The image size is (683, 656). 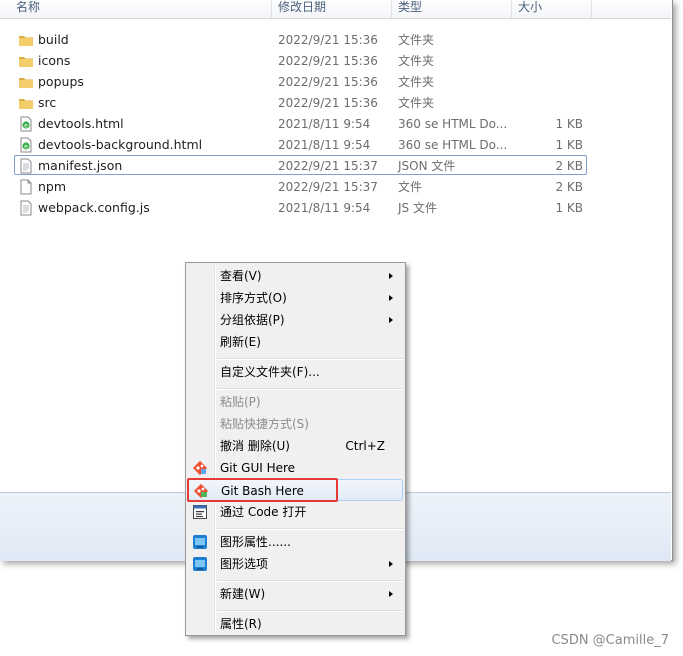 What do you see at coordinates (81, 123) in the screenshot?
I see `file-name: devtools.html` at bounding box center [81, 123].